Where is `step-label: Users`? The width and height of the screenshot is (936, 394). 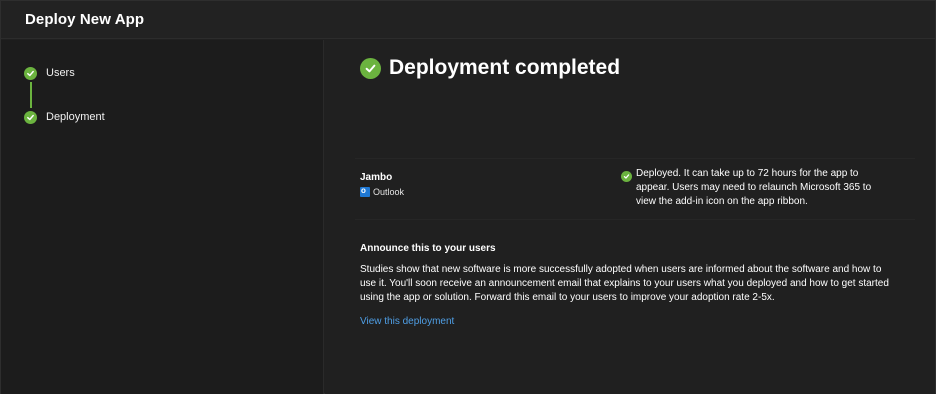 step-label: Users is located at coordinates (60, 73).